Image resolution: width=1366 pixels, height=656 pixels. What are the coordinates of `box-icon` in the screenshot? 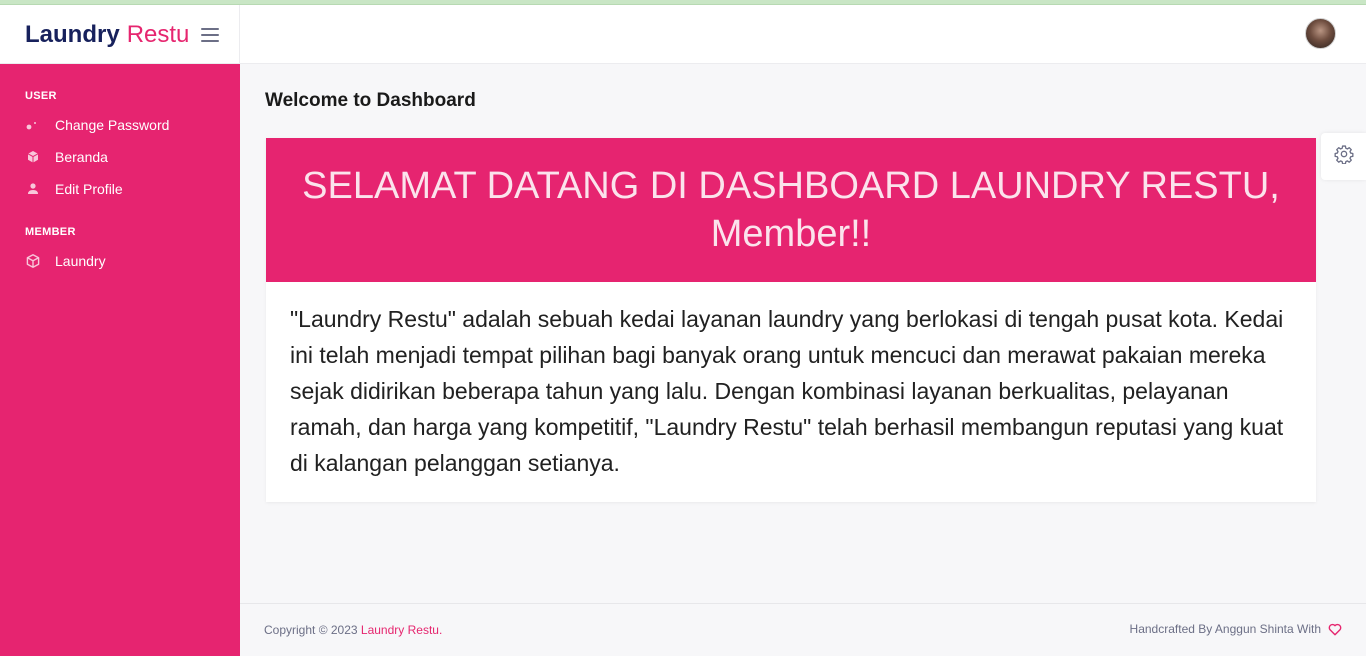 It's located at (33, 261).